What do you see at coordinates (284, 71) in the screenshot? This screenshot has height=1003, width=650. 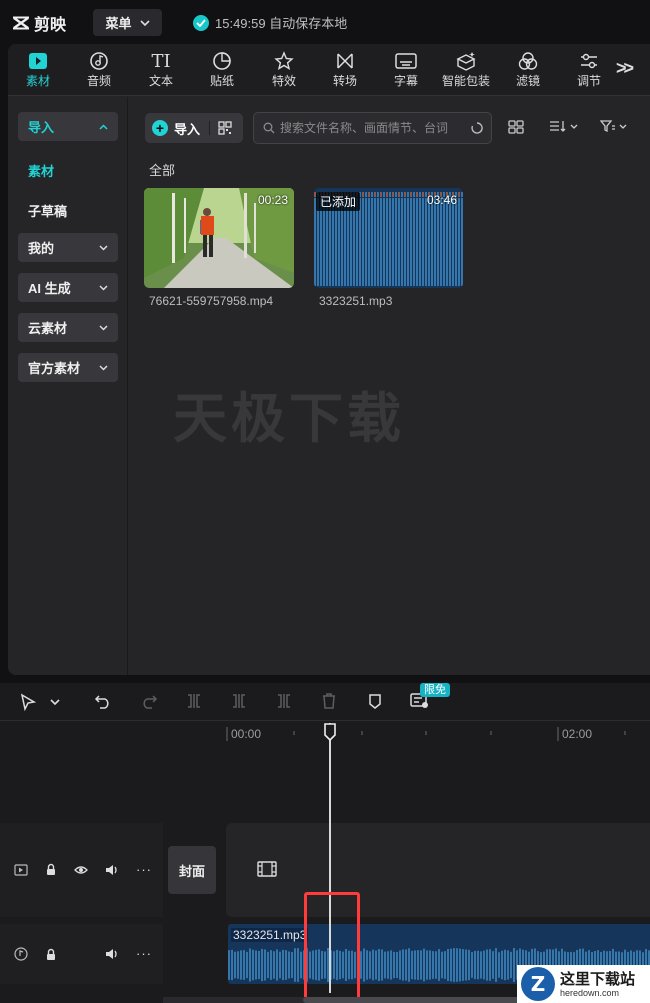 I see `tool-effects: 特效` at bounding box center [284, 71].